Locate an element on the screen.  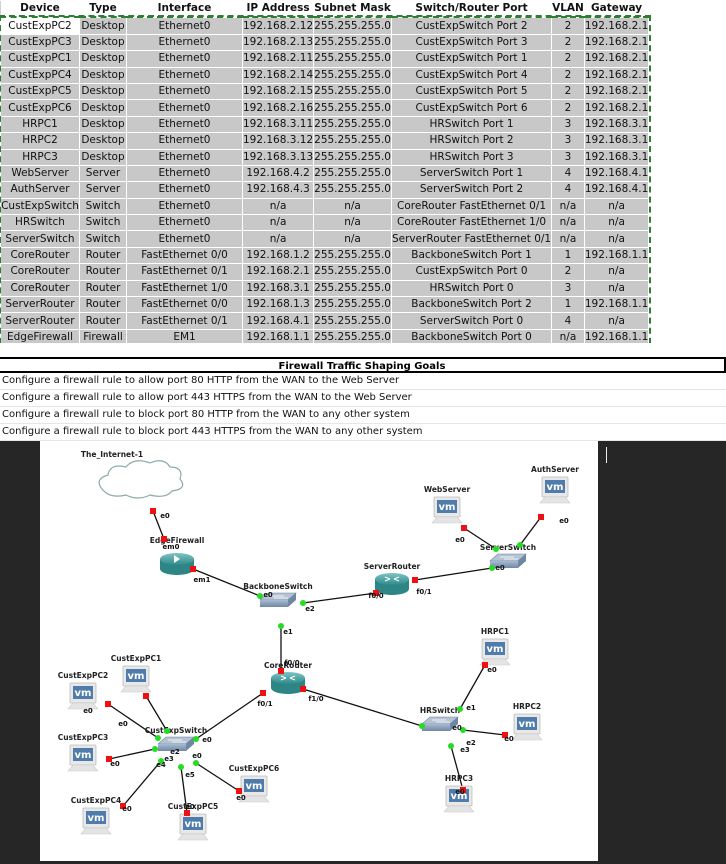
table-cell: 1 is located at coordinates (568, 255).